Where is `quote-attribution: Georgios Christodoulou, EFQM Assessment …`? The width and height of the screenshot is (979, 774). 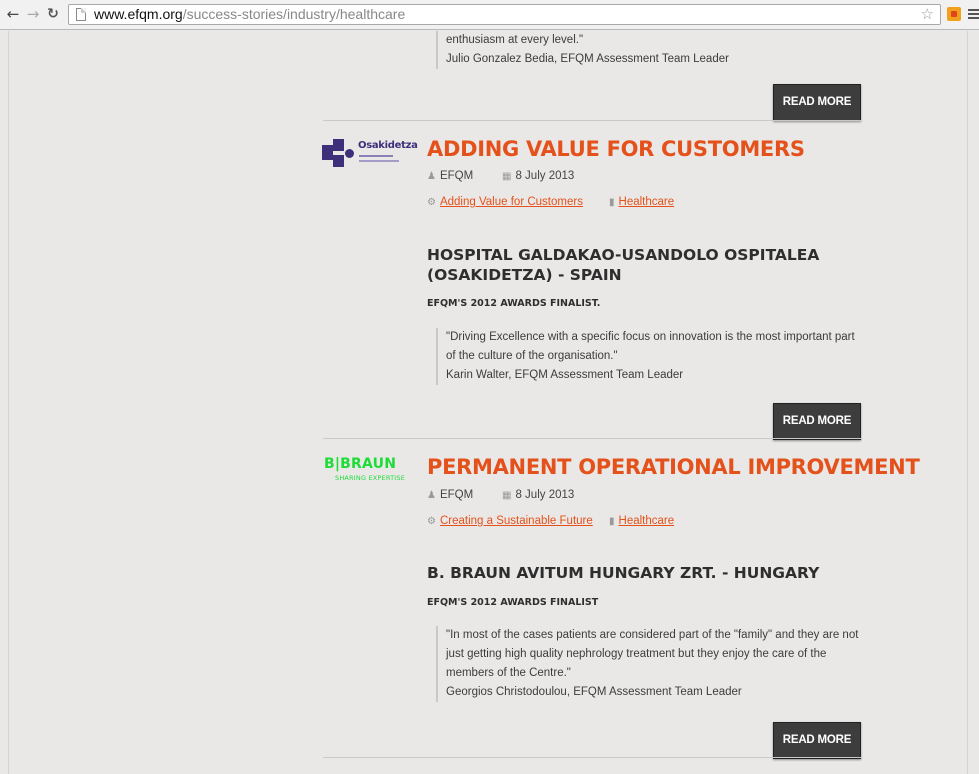 quote-attribution: Georgios Christodoulou, EFQM Assessment … is located at coordinates (594, 692).